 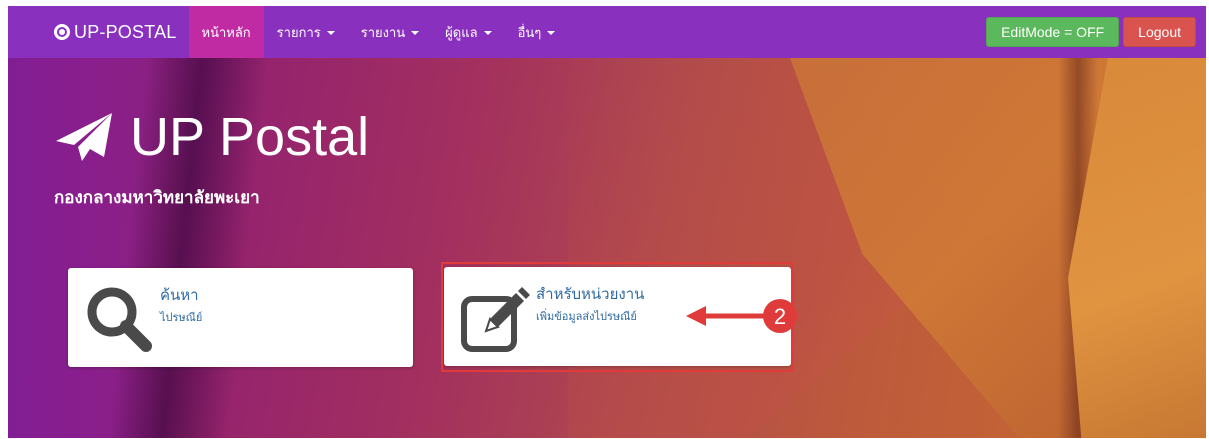 What do you see at coordinates (590, 294) in the screenshot?
I see `card-title: สำหรับหน่วยงาน` at bounding box center [590, 294].